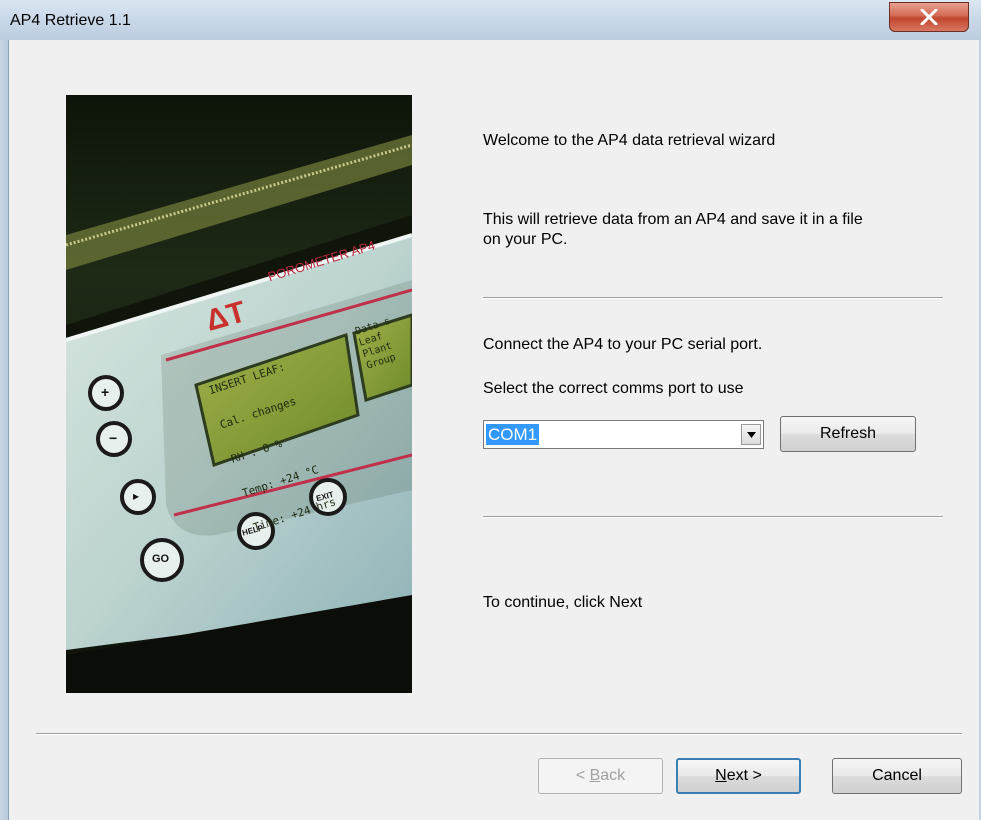  What do you see at coordinates (513, 434) in the screenshot?
I see `selected-port: COM1` at bounding box center [513, 434].